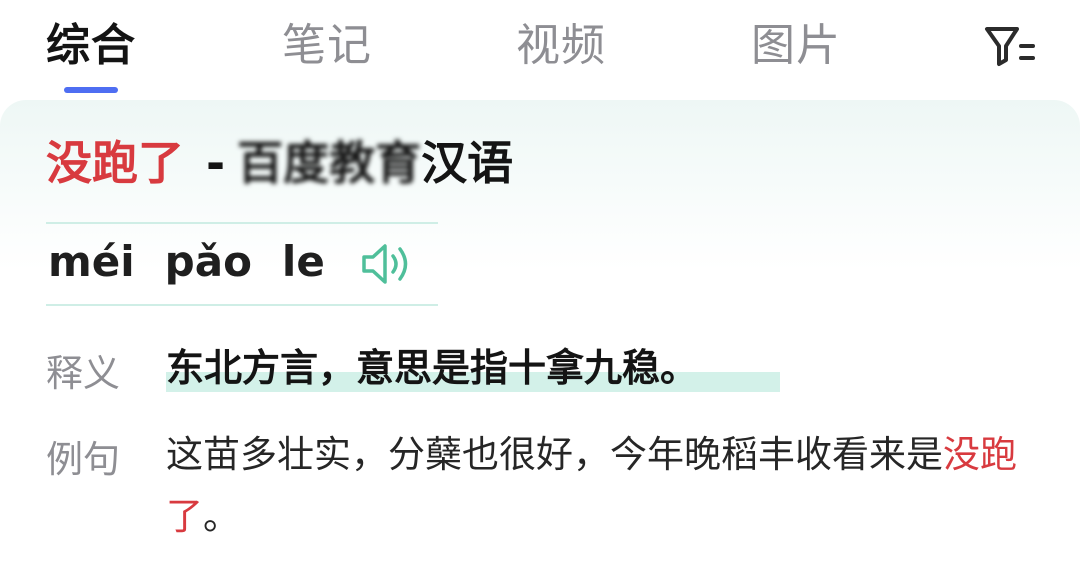 This screenshot has width=1080, height=570. What do you see at coordinates (115, 163) in the screenshot?
I see `entry-keyword: 没跑了` at bounding box center [115, 163].